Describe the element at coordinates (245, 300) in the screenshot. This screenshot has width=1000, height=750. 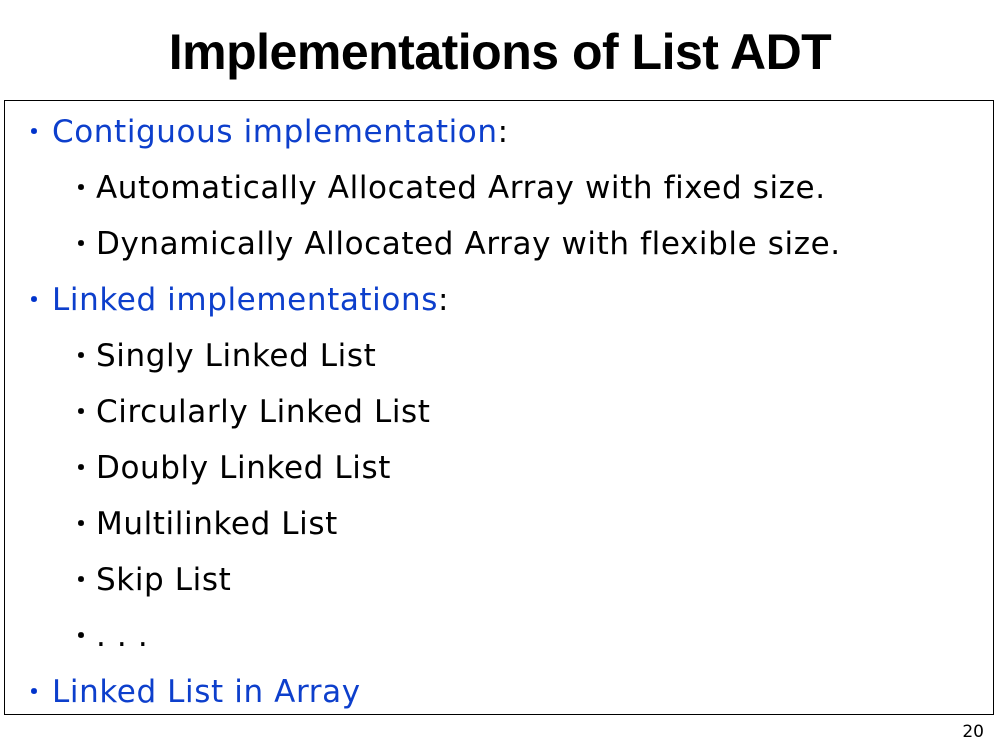
I see `bullet-label: Linked implementations` at that location.